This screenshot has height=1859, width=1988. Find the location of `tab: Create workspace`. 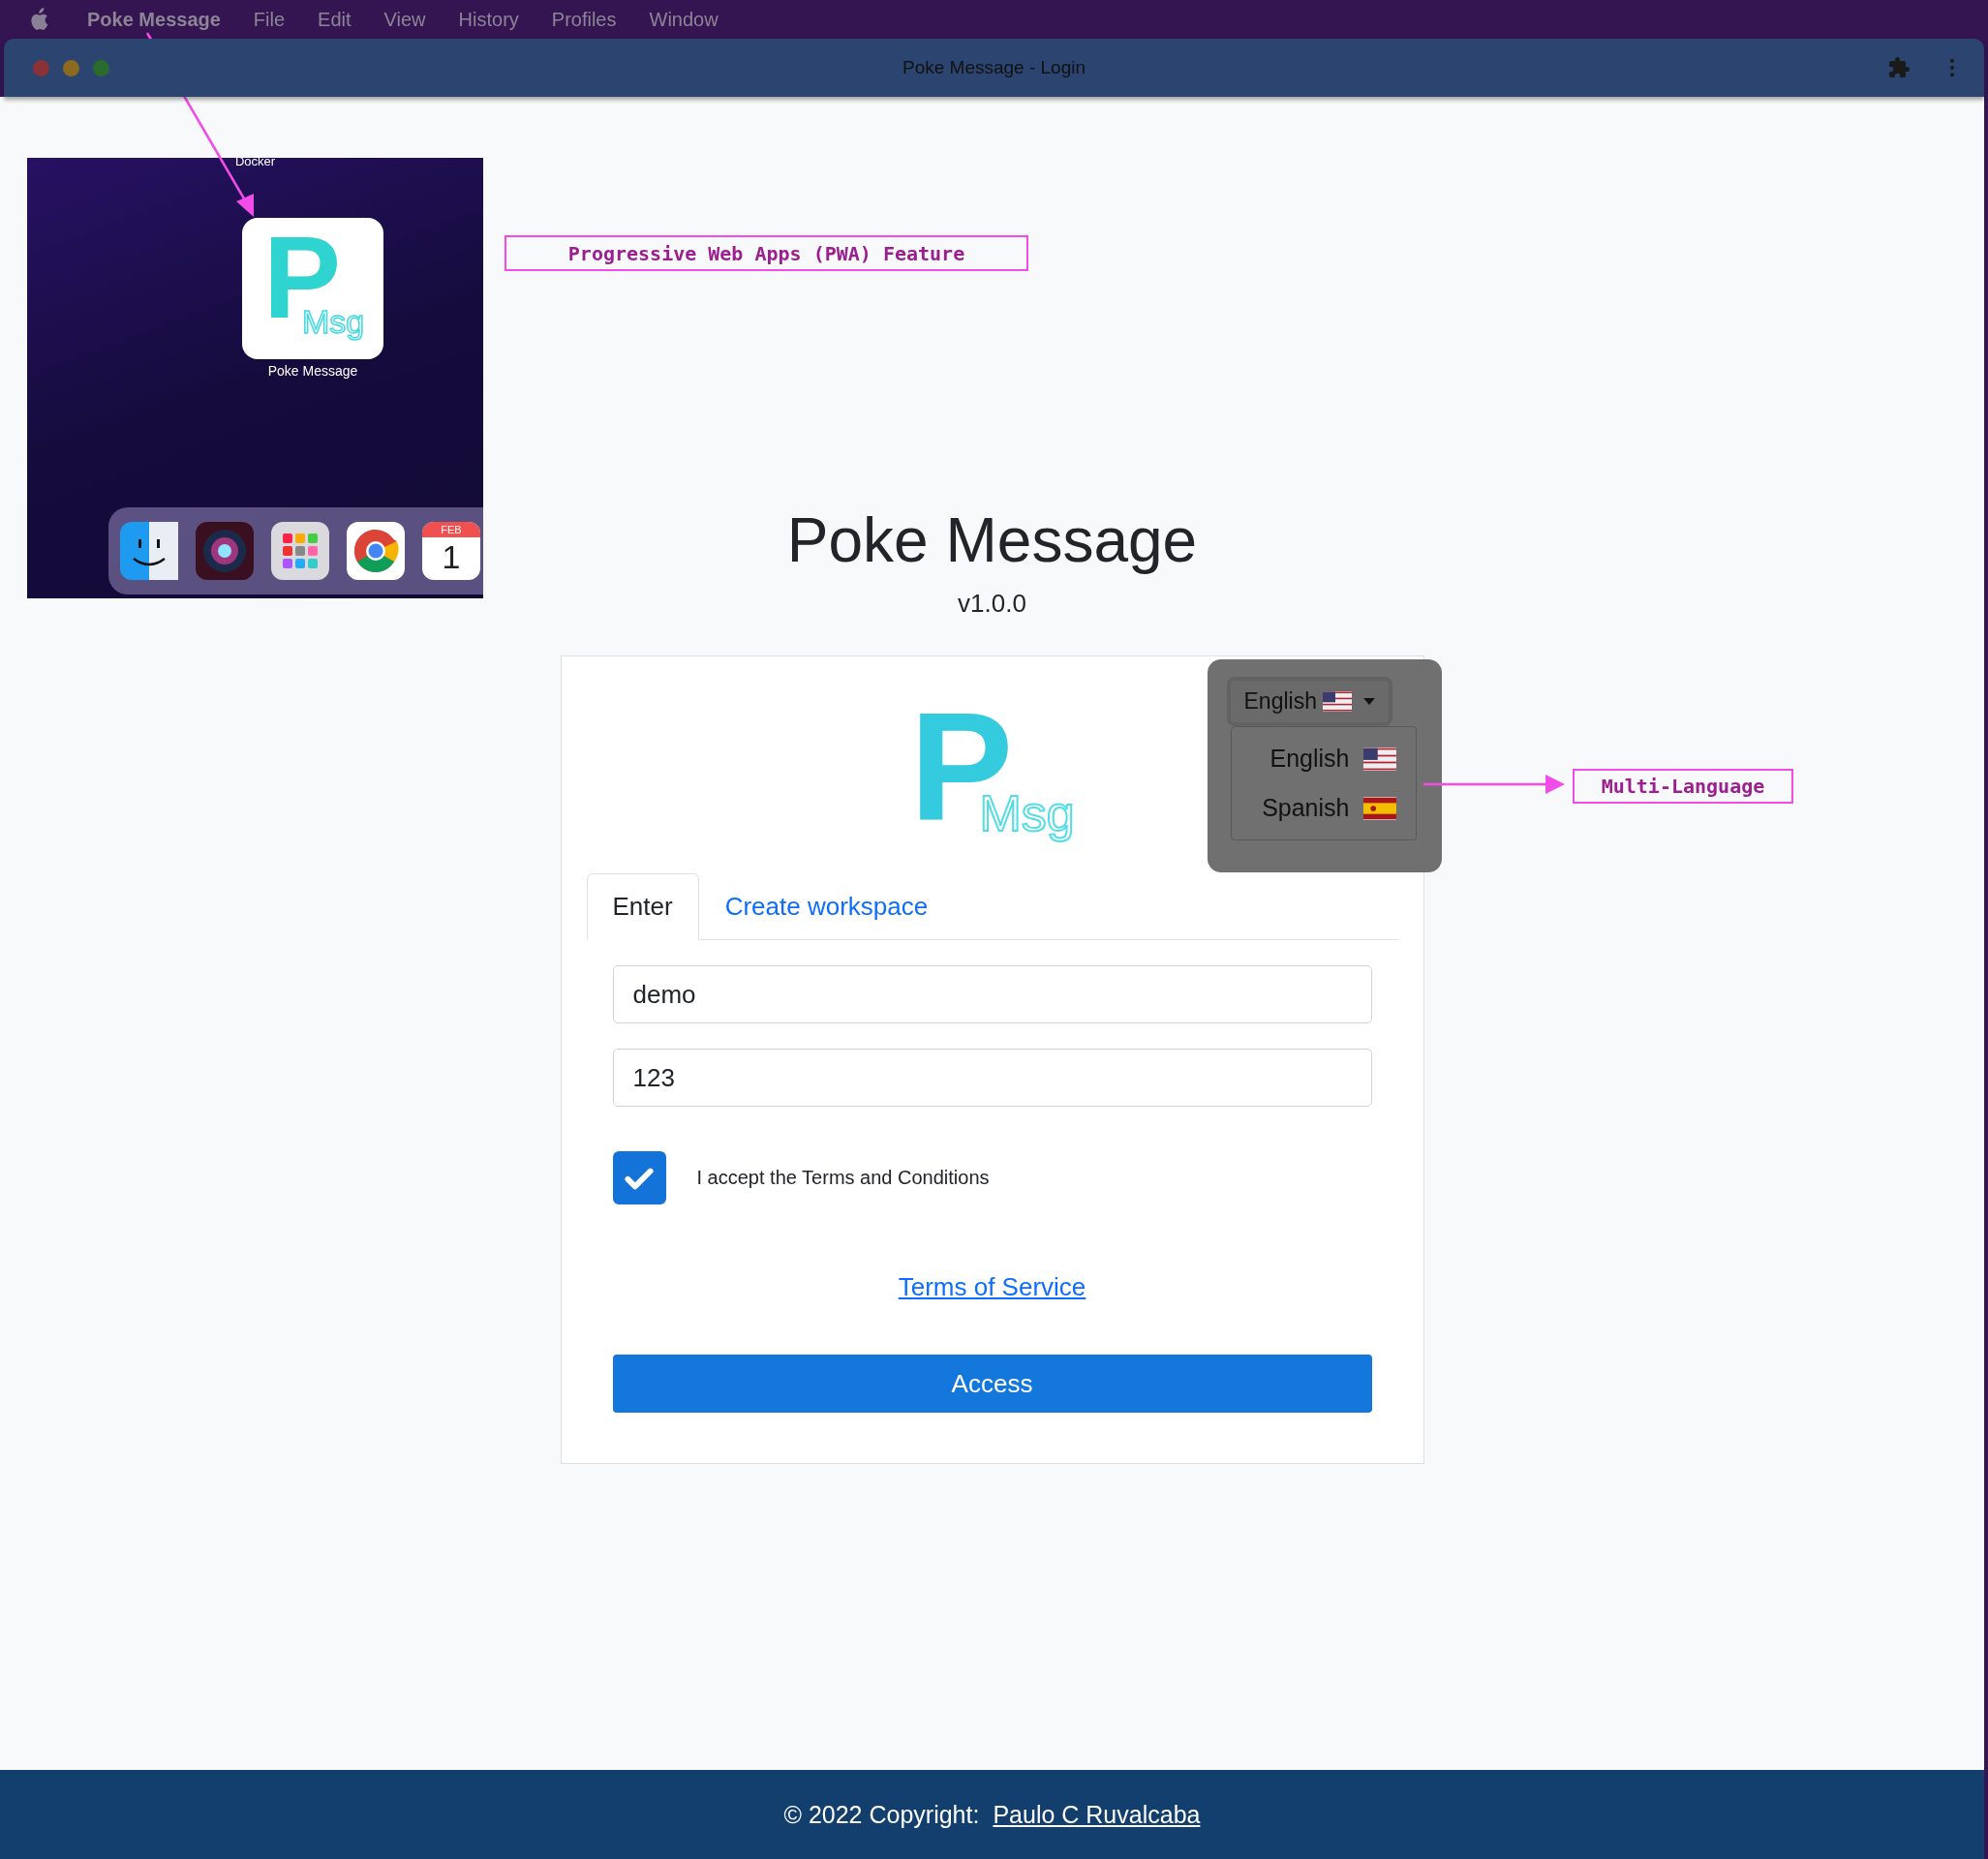

tab: Create workspace is located at coordinates (826, 906).